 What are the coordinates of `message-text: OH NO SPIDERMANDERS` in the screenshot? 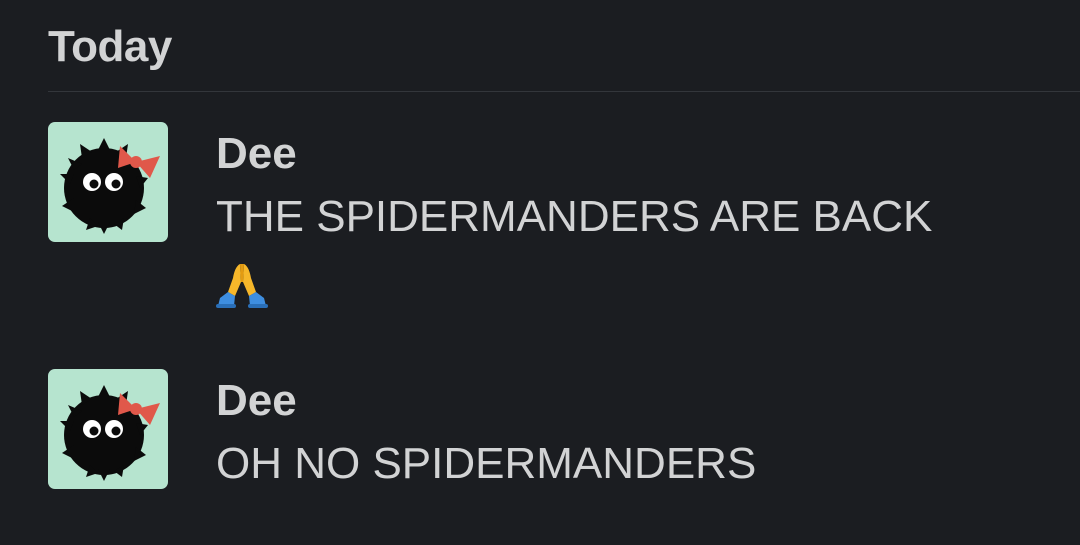 It's located at (486, 463).